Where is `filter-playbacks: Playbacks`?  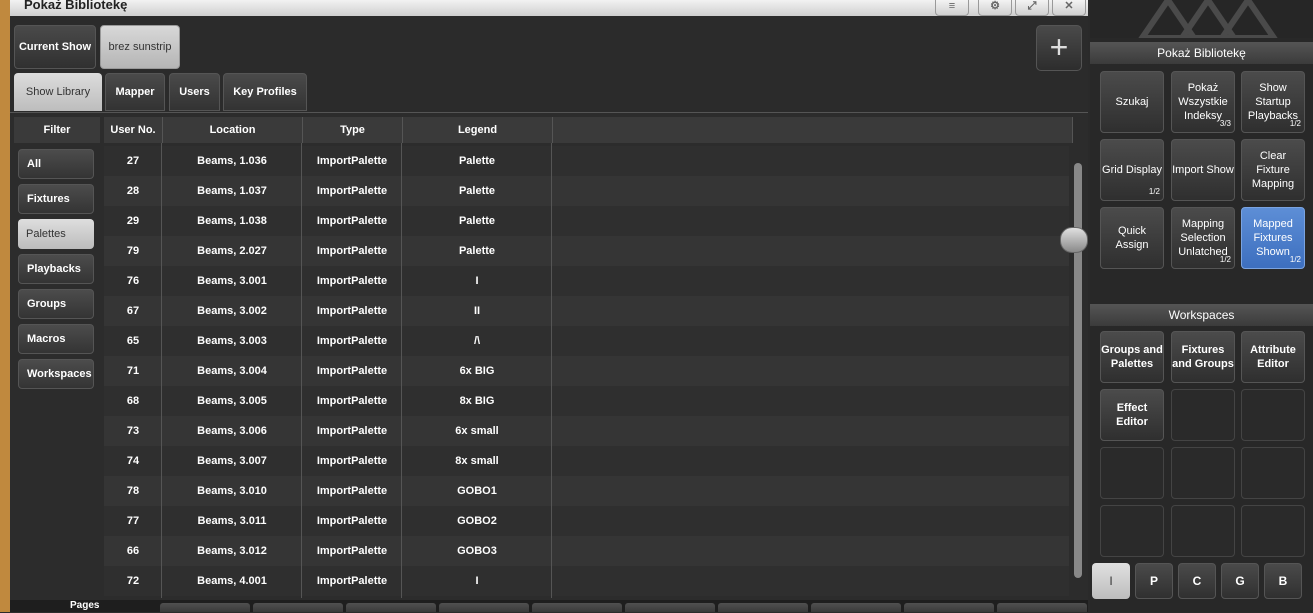
filter-playbacks: Playbacks is located at coordinates (56, 269).